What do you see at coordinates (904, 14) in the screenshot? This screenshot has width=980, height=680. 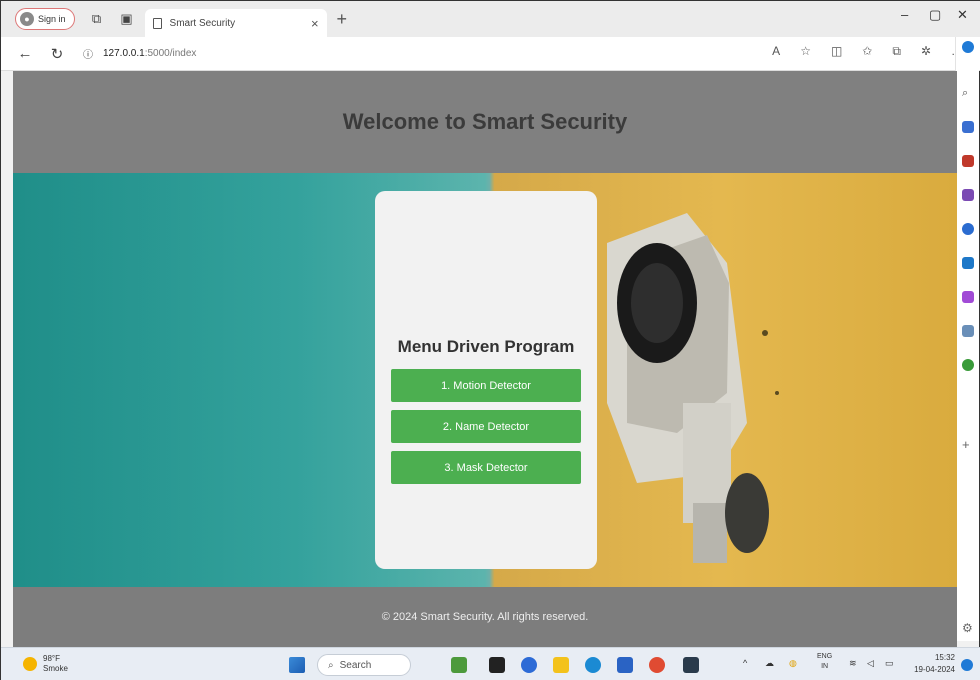 I see `minimize-icon: –` at bounding box center [904, 14].